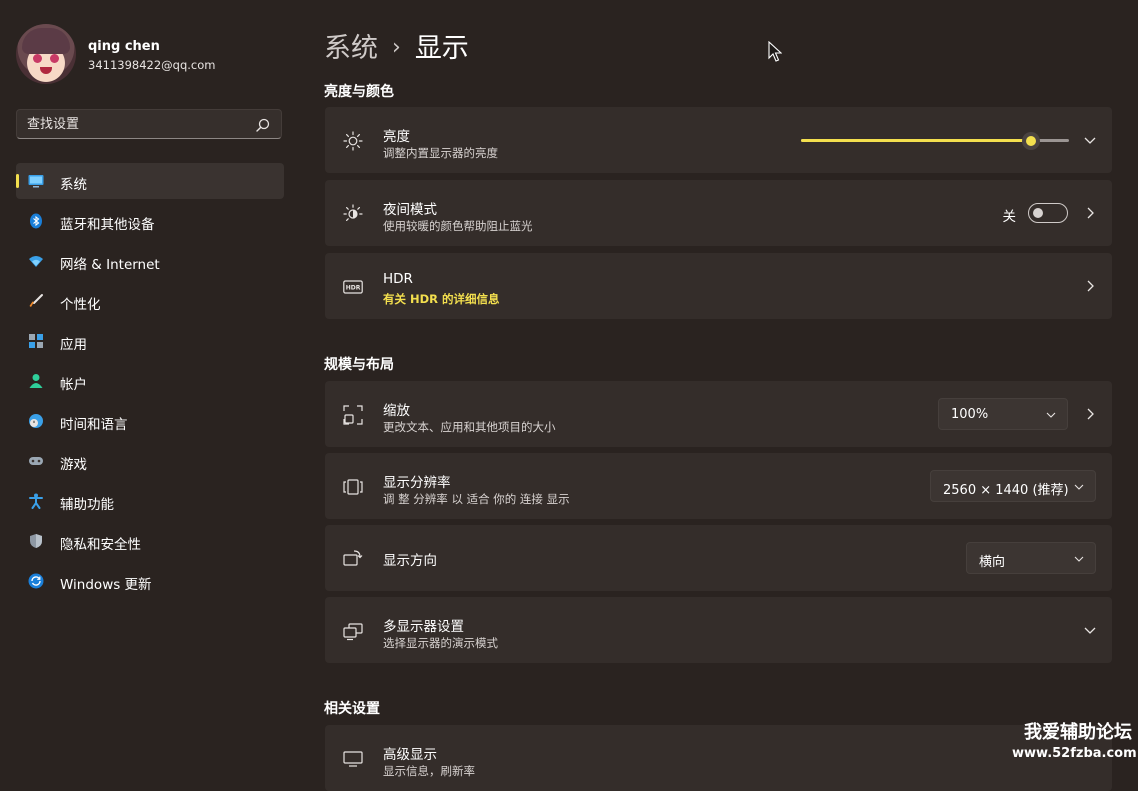 The height and width of the screenshot is (791, 1138). Describe the element at coordinates (718, 213) in the screenshot. I see `night-light-card: 夜间模式 使用较暖的颜色帮助阻止蓝光 关` at that location.